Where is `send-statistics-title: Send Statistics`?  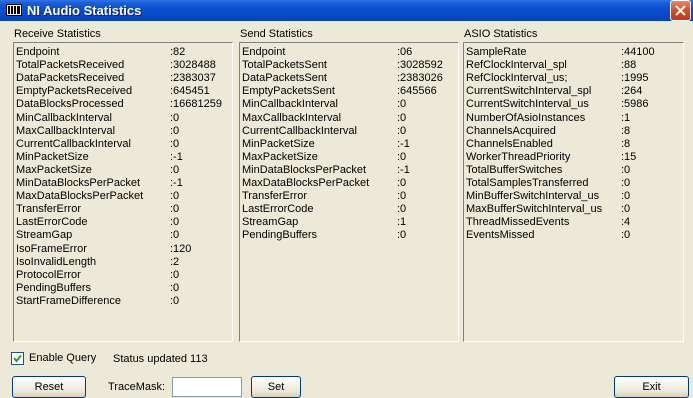
send-statistics-title: Send Statistics is located at coordinates (276, 34).